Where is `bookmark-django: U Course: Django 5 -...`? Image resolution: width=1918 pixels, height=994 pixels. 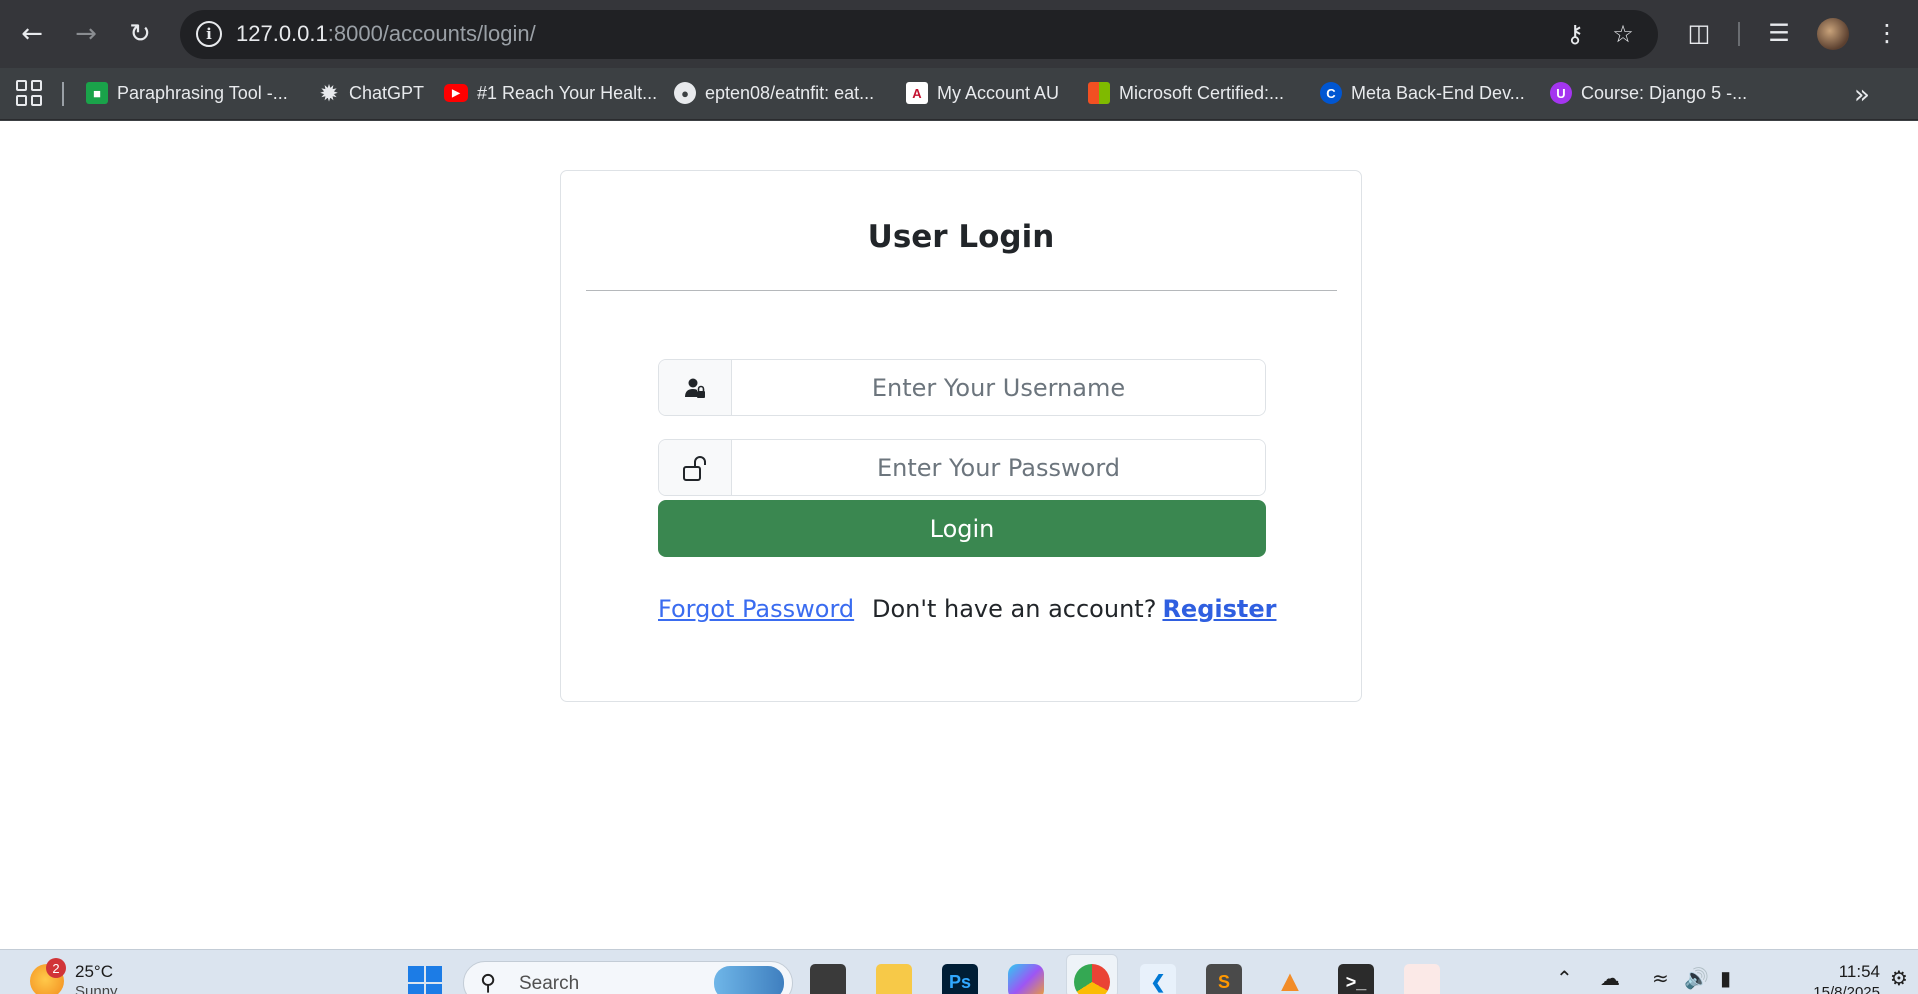
bookmark-django: U Course: Django 5 -... is located at coordinates (1648, 93).